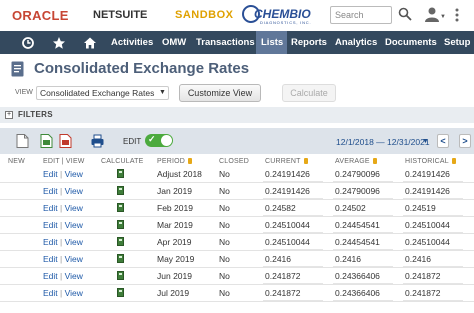 The height and width of the screenshot is (313, 474). I want to click on period-cell: May 2019, so click(175, 259).